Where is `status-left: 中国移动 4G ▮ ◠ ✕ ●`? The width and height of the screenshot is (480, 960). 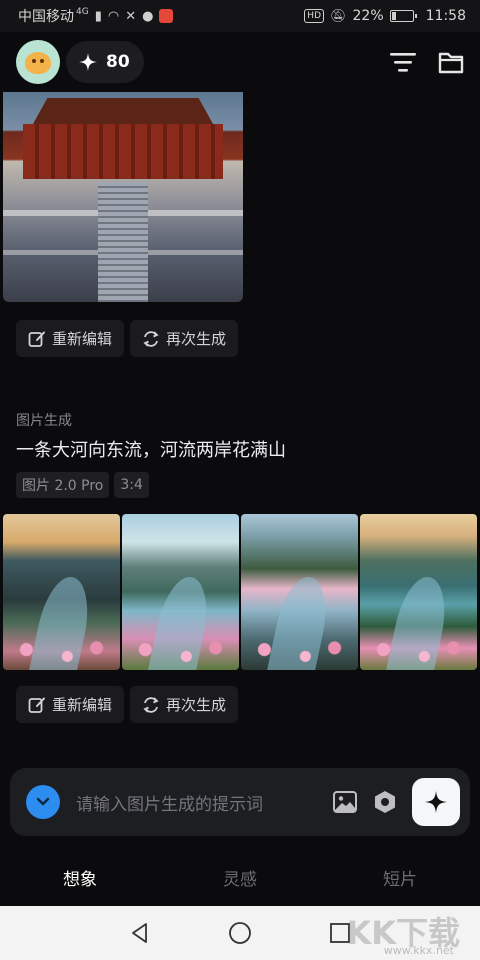
status-left: 中国移动 4G ▮ ◠ ✕ ● is located at coordinates (96, 16).